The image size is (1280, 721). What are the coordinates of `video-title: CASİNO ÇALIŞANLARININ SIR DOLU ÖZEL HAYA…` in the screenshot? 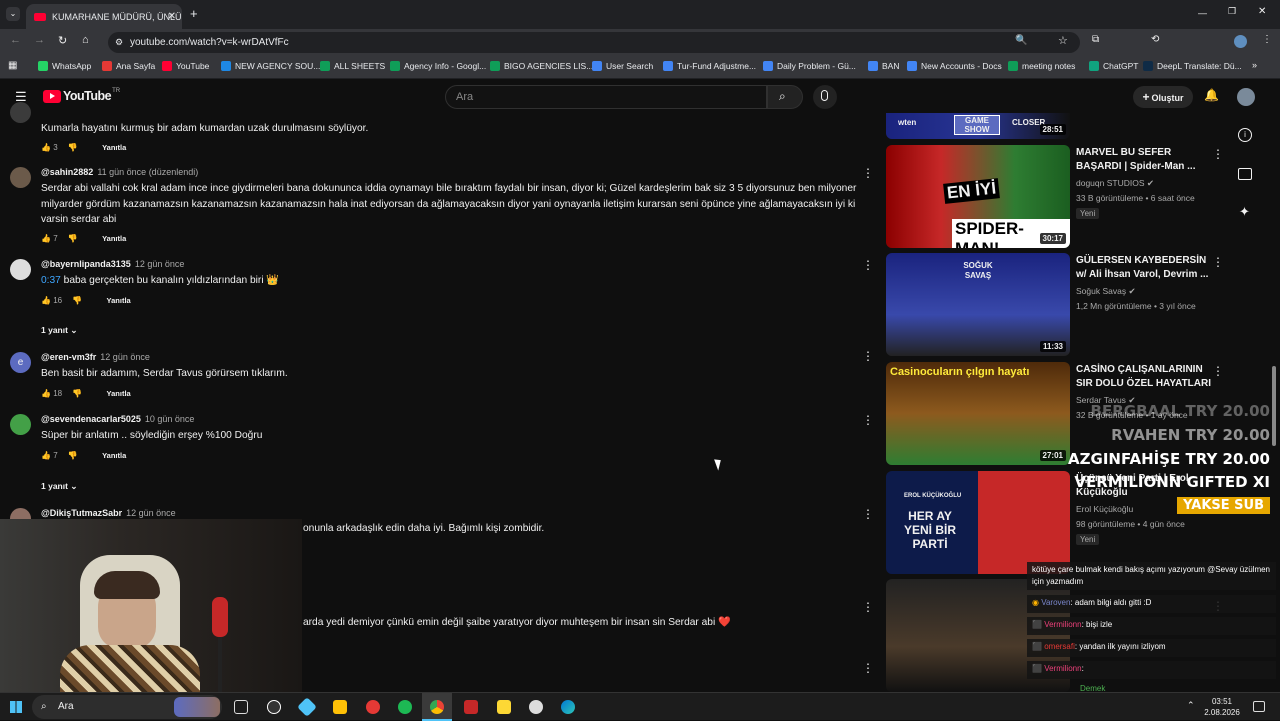 It's located at (1143, 377).